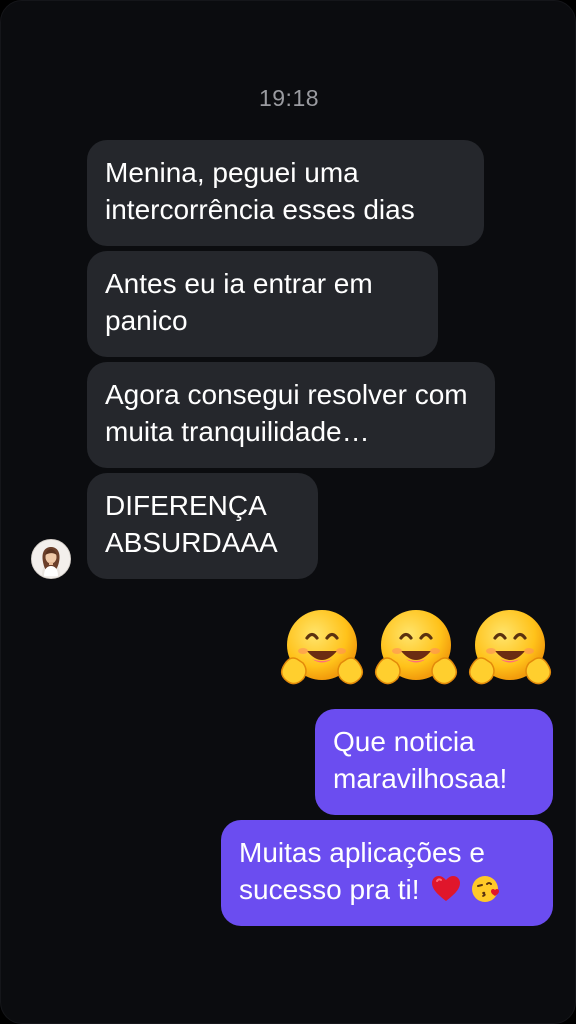 The height and width of the screenshot is (1024, 576). I want to click on outgoing-message-1: Que noticia maravilhosaa!, so click(434, 762).